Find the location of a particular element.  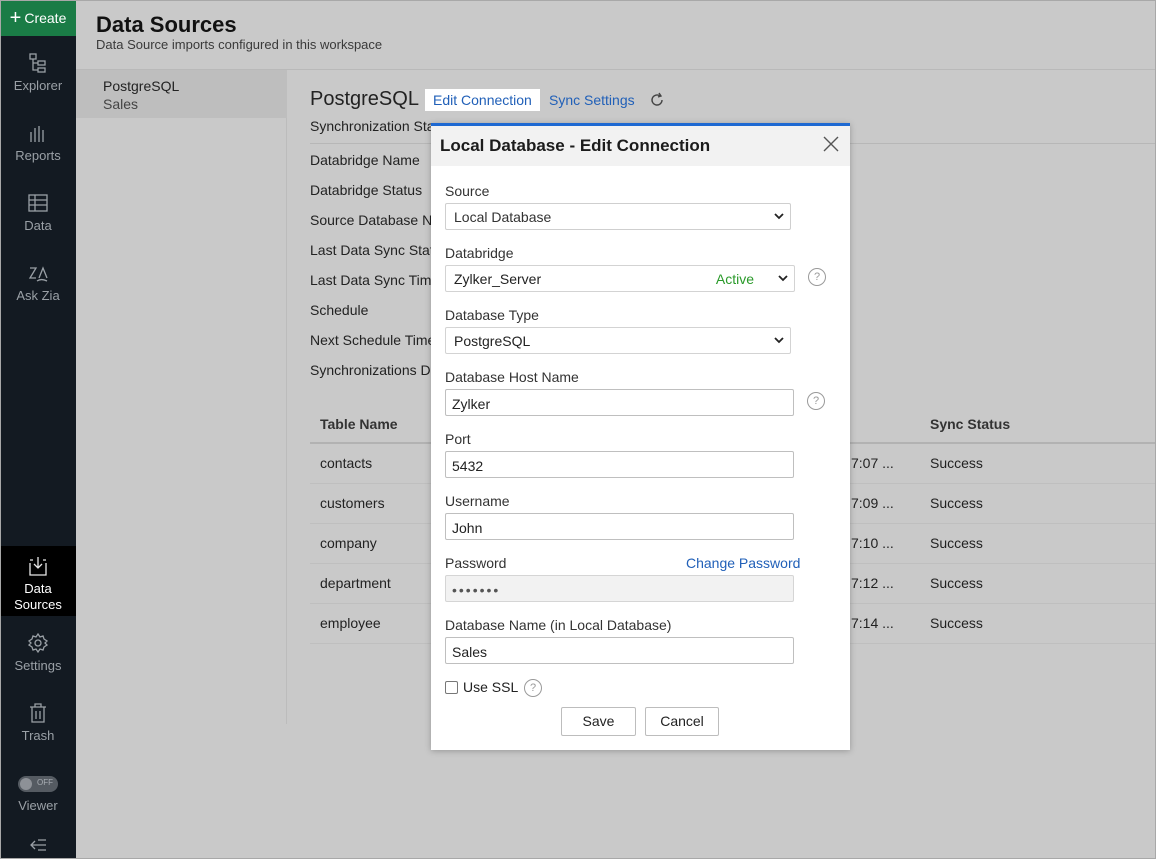

nav-data-sources: Data Sources is located at coordinates (38, 581).